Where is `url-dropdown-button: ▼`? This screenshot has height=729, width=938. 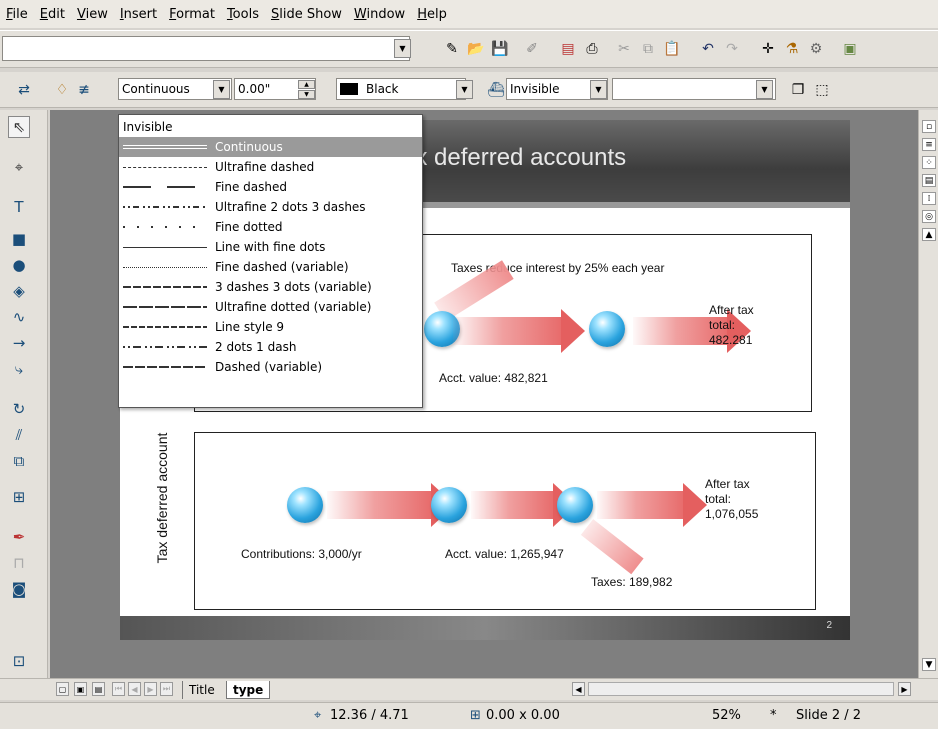 url-dropdown-button: ▼ is located at coordinates (402, 48).